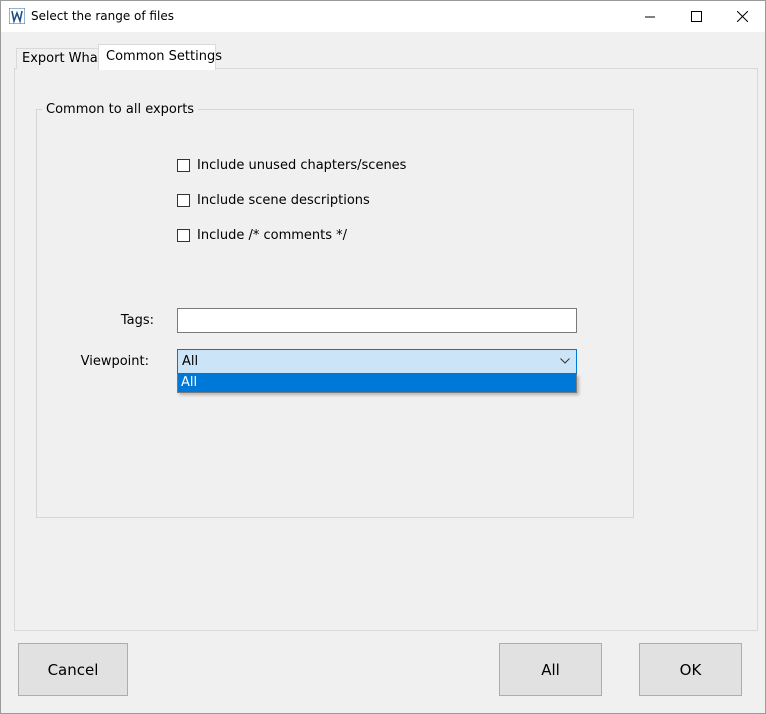 Image resolution: width=766 pixels, height=714 pixels. What do you see at coordinates (377, 361) in the screenshot?
I see `viewpoint-combobox: All` at bounding box center [377, 361].